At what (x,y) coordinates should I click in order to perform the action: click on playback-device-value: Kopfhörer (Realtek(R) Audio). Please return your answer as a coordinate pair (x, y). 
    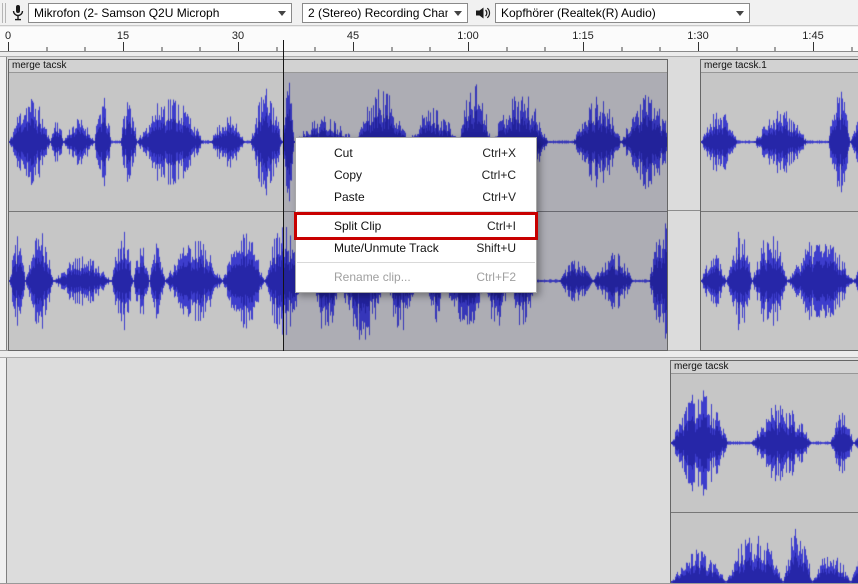
    Looking at the image, I should click on (578, 13).